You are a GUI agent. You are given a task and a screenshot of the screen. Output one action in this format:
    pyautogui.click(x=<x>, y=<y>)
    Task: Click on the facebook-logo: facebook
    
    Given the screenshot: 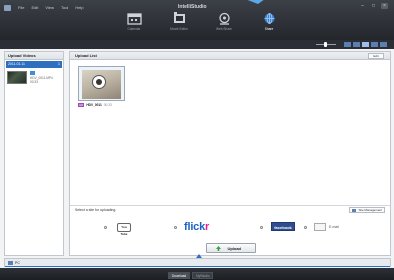 What is the action you would take?
    pyautogui.click(x=283, y=226)
    